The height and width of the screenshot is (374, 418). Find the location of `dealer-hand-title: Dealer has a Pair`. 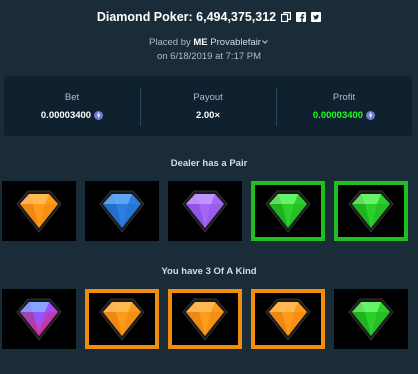

dealer-hand-title: Dealer has a Pair is located at coordinates (209, 163).